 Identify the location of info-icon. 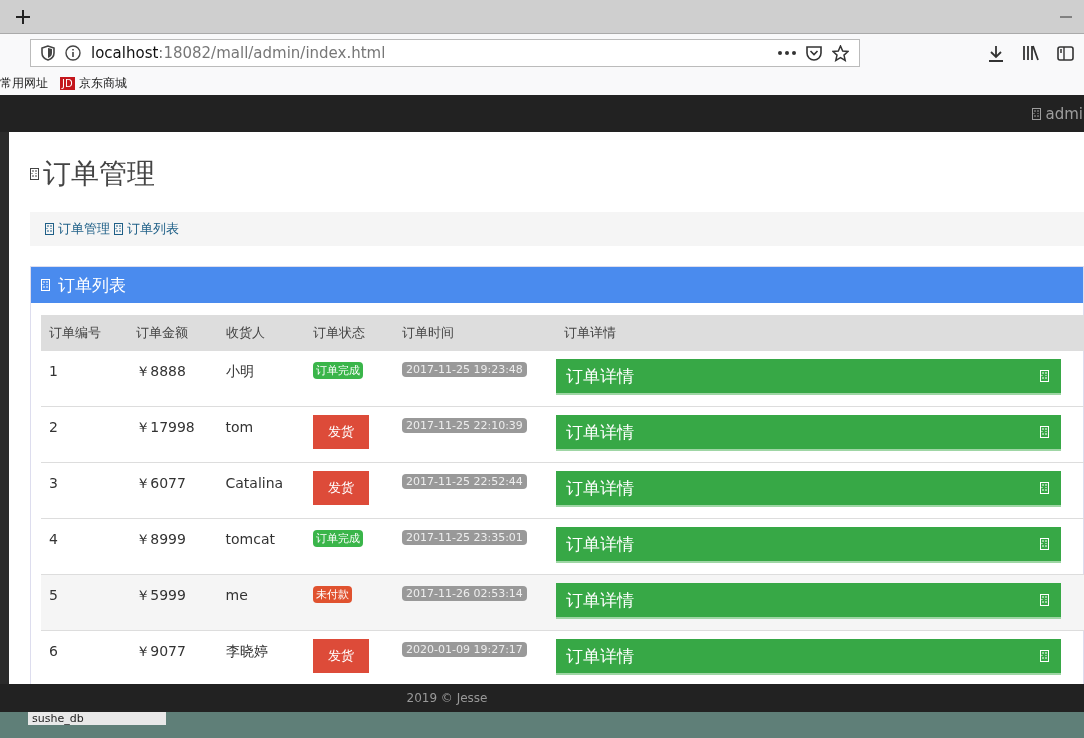
(73, 53).